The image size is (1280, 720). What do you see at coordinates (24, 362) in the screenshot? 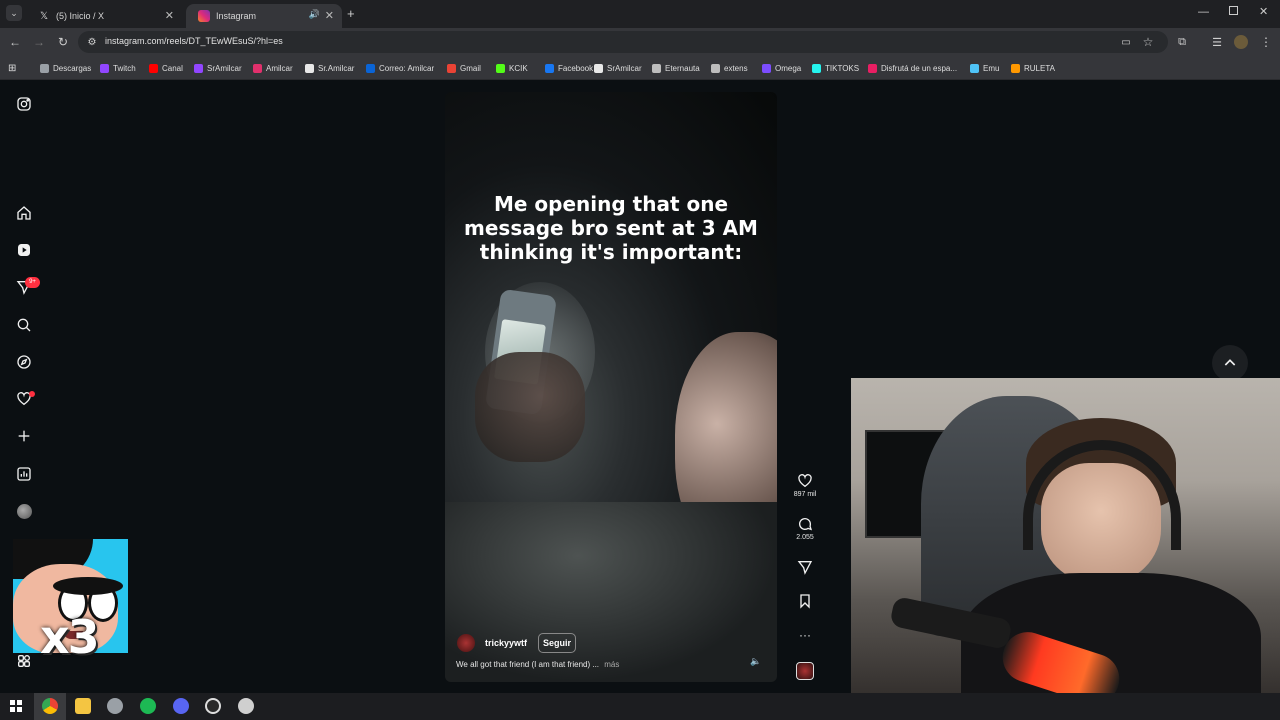
I see `explore-icon` at bounding box center [24, 362].